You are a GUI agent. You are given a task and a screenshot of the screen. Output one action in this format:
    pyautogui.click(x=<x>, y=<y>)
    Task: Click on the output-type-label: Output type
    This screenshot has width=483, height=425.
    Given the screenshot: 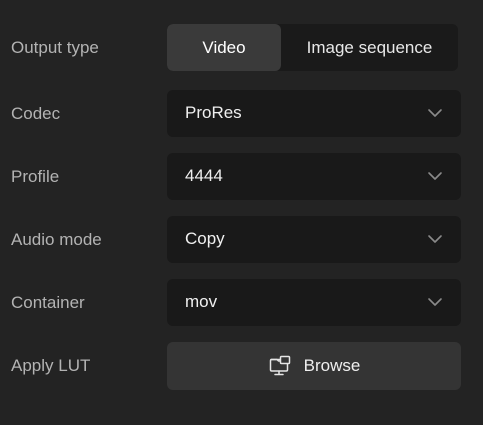 What is the action you would take?
    pyautogui.click(x=55, y=47)
    